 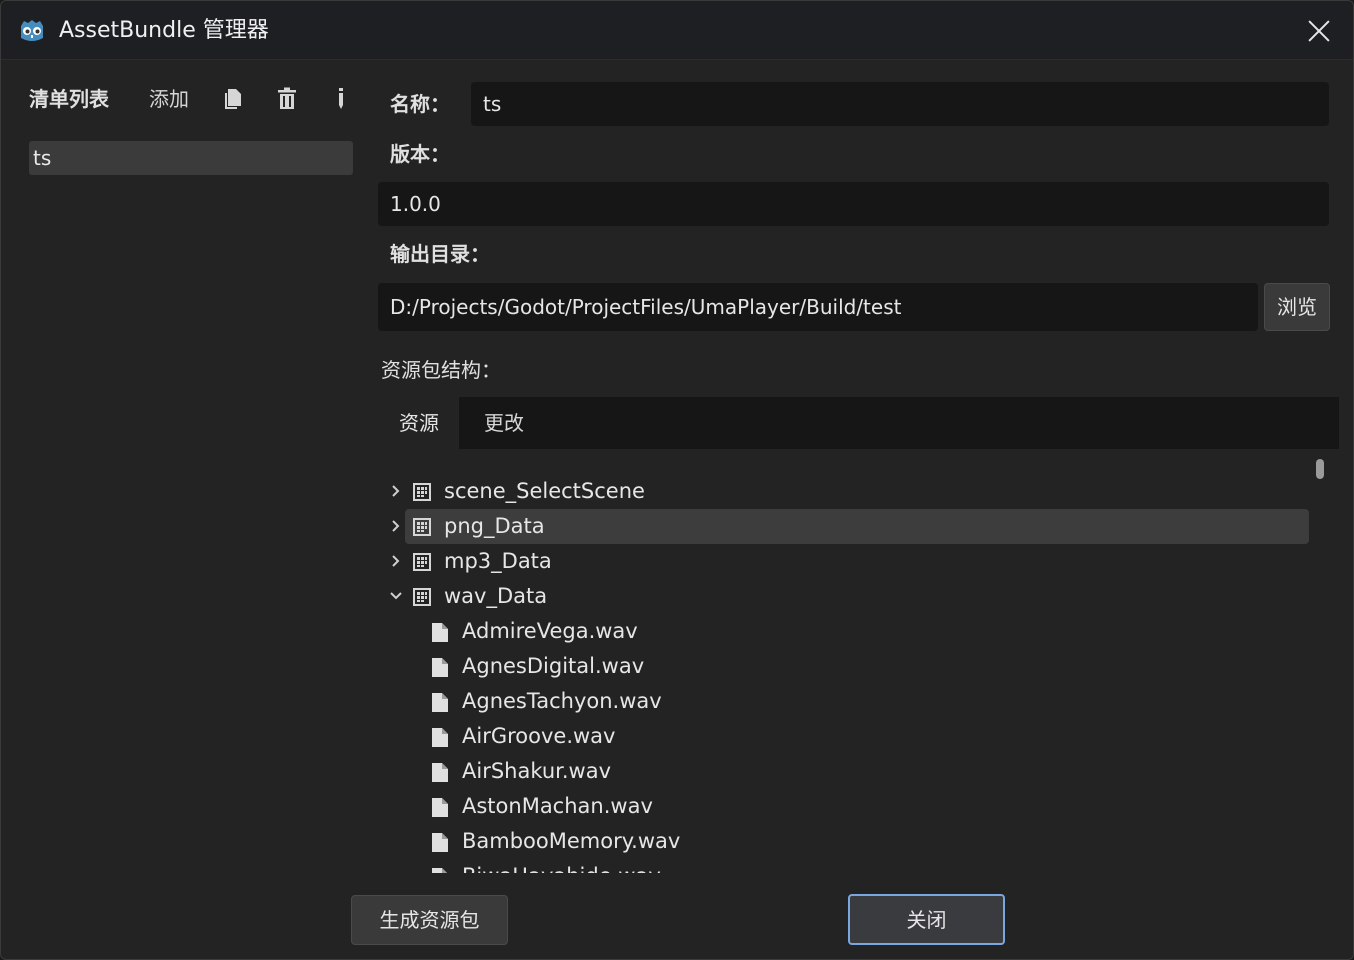 What do you see at coordinates (557, 806) in the screenshot?
I see `tree-file-label: AstonMachan.wav` at bounding box center [557, 806].